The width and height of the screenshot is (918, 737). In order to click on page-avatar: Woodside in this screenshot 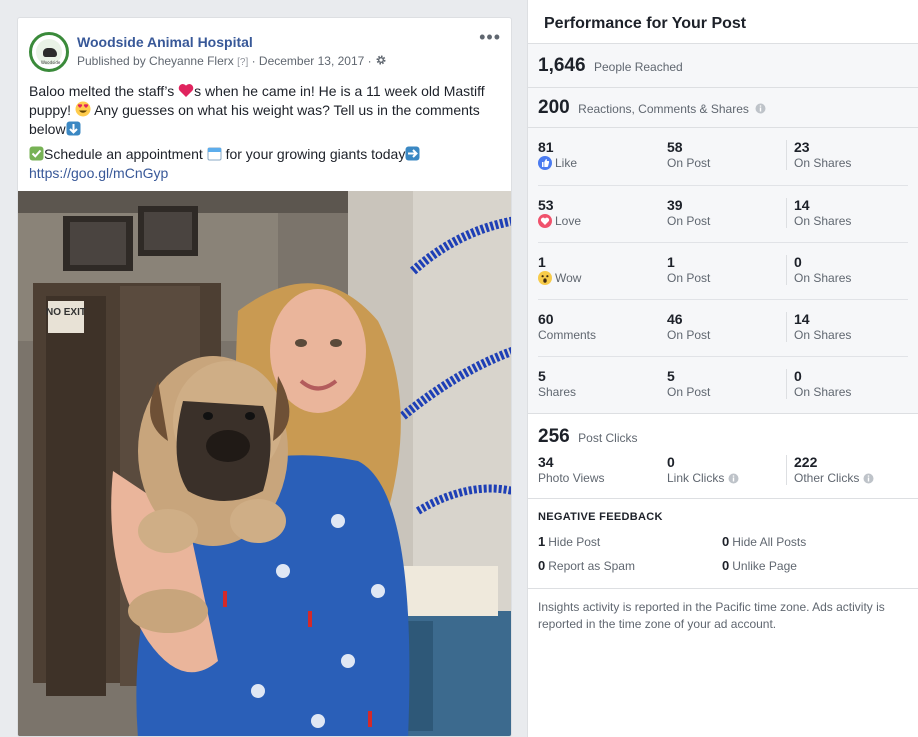, I will do `click(49, 52)`.